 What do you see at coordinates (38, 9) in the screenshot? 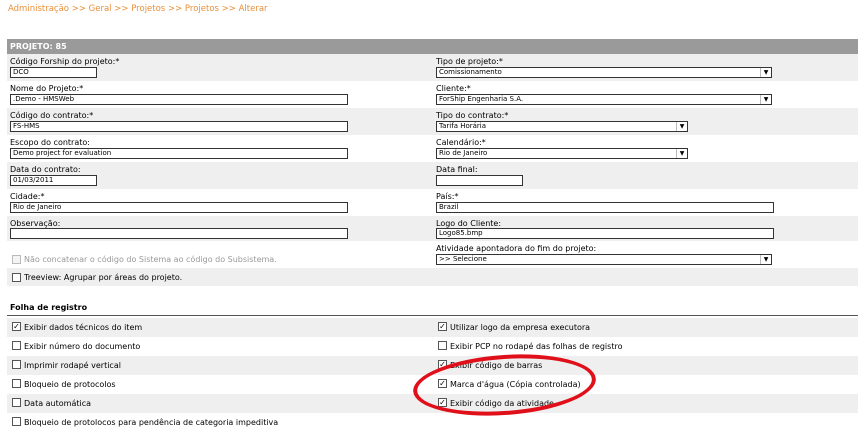
I see `breadcrumb-item-administracao: Administração` at bounding box center [38, 9].